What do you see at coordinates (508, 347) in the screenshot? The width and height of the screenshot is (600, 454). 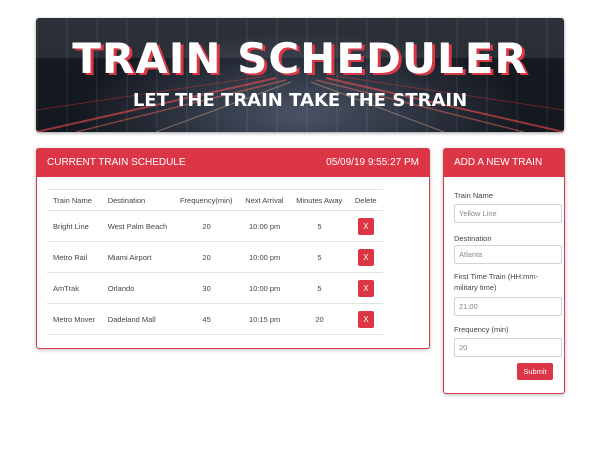 I see `frequency-input: 20` at bounding box center [508, 347].